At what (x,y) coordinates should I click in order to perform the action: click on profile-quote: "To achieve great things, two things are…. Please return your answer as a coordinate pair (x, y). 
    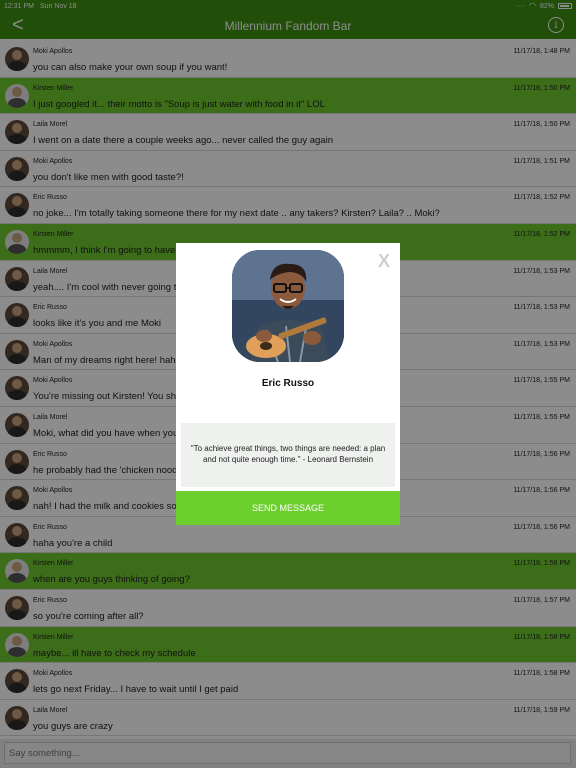
    Looking at the image, I should click on (288, 454).